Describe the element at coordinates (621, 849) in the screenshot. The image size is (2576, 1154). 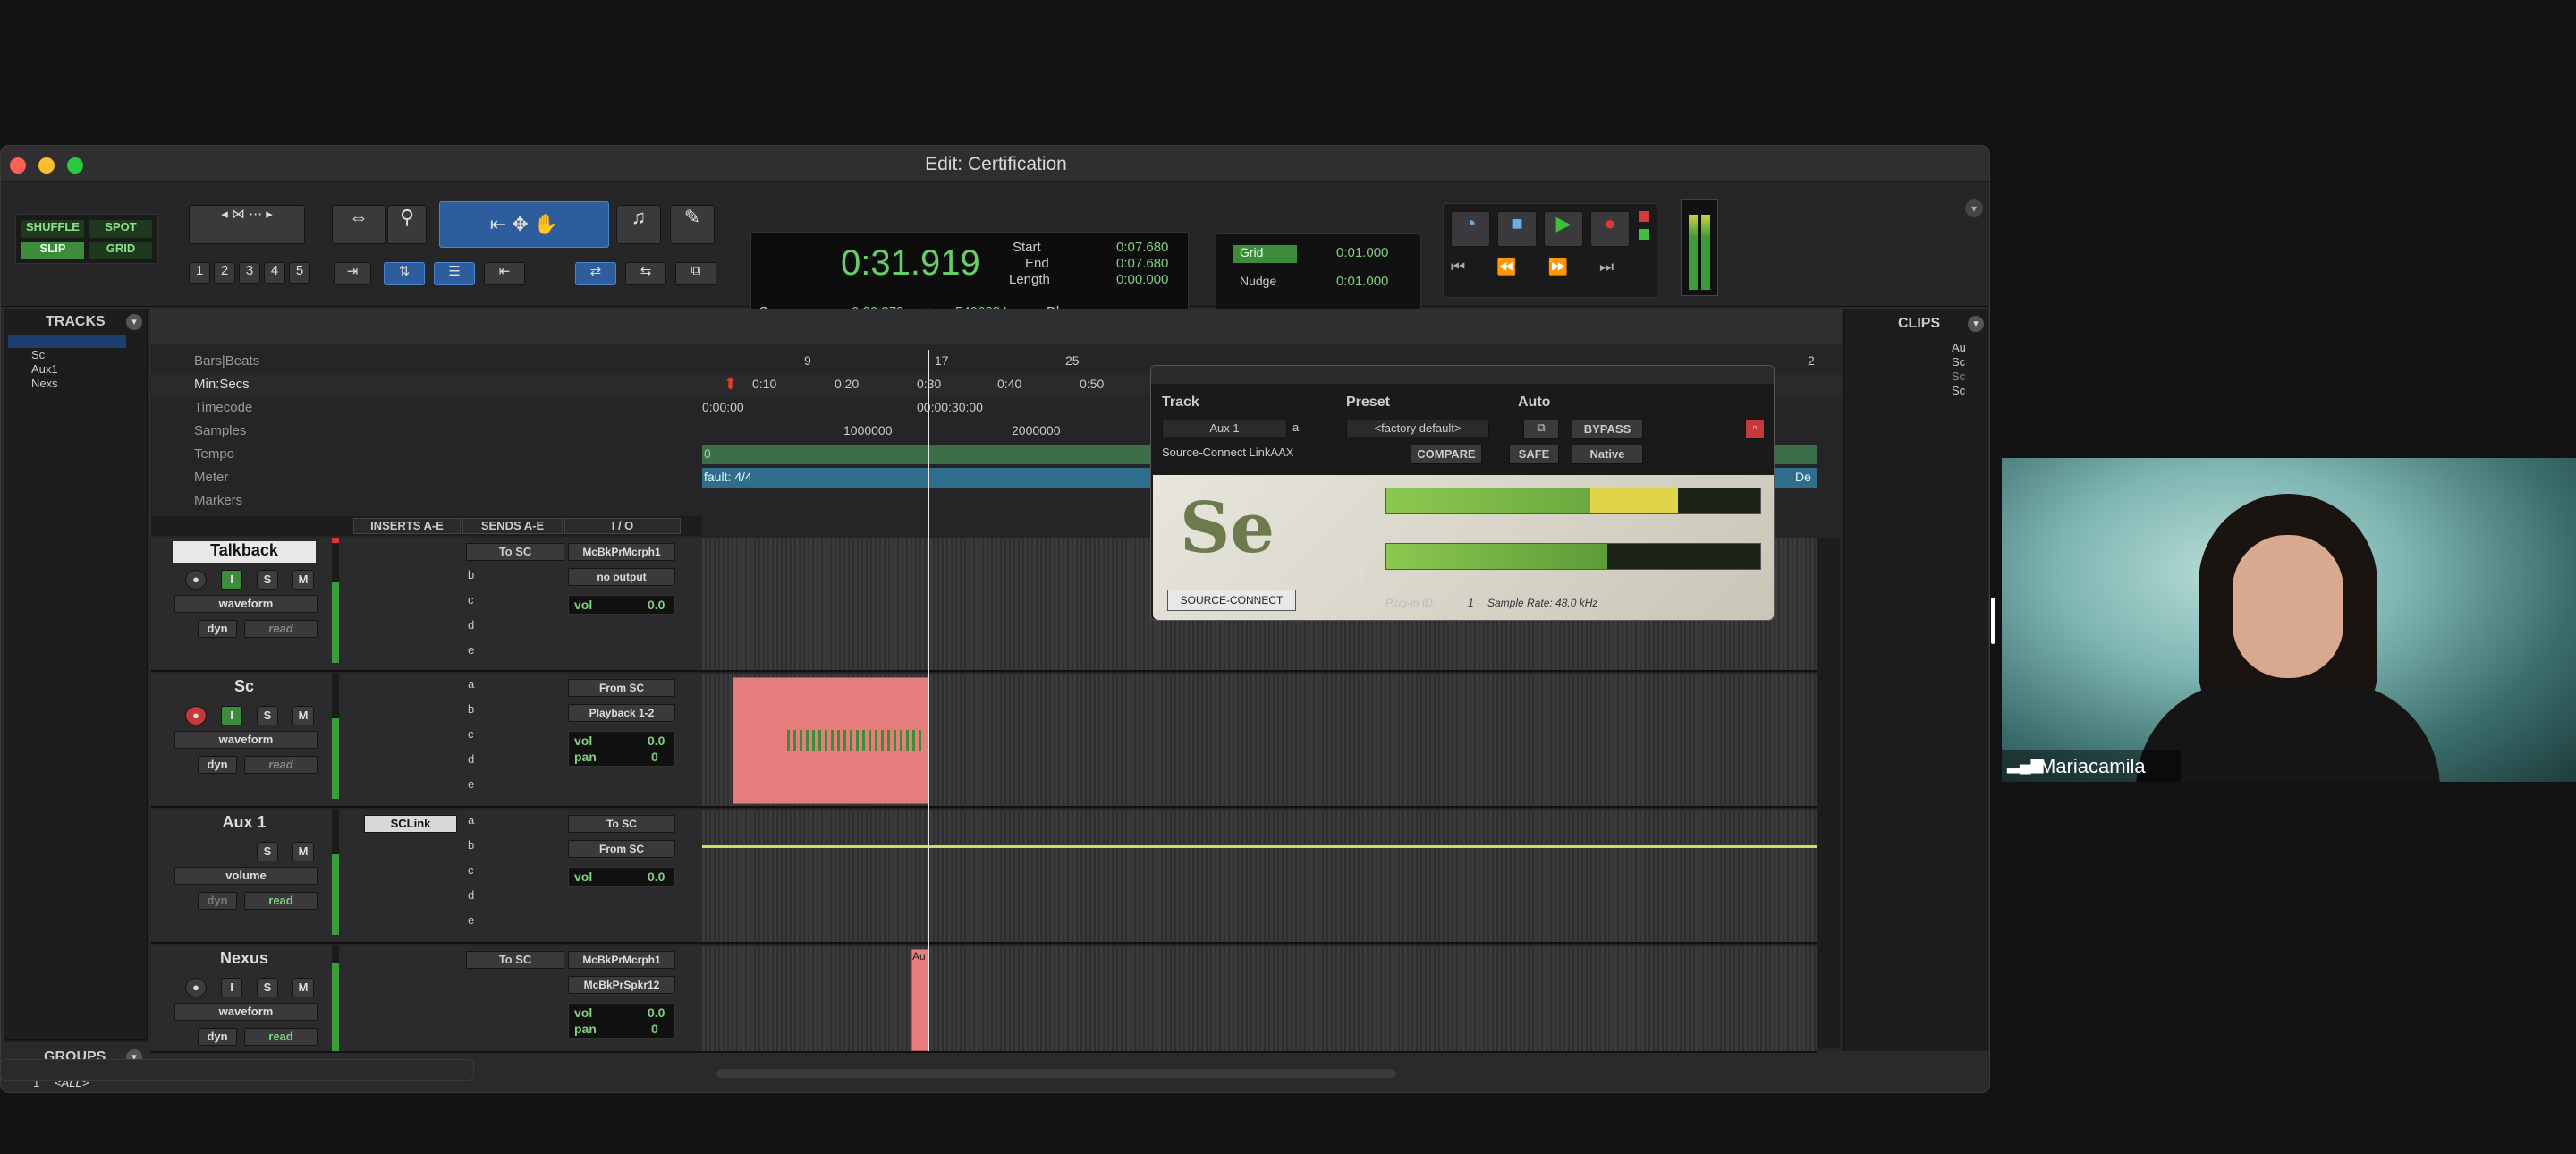
I see `output-selector: From SC` at that location.